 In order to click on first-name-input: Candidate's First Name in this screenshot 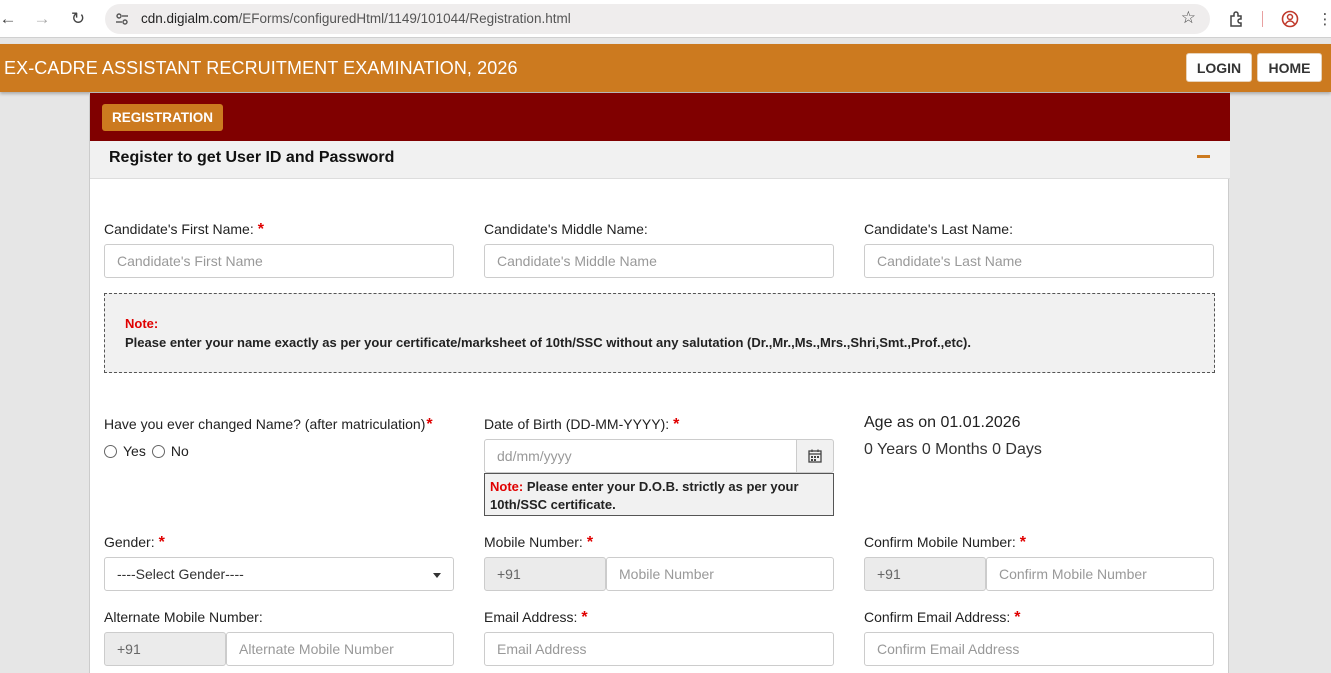, I will do `click(279, 261)`.